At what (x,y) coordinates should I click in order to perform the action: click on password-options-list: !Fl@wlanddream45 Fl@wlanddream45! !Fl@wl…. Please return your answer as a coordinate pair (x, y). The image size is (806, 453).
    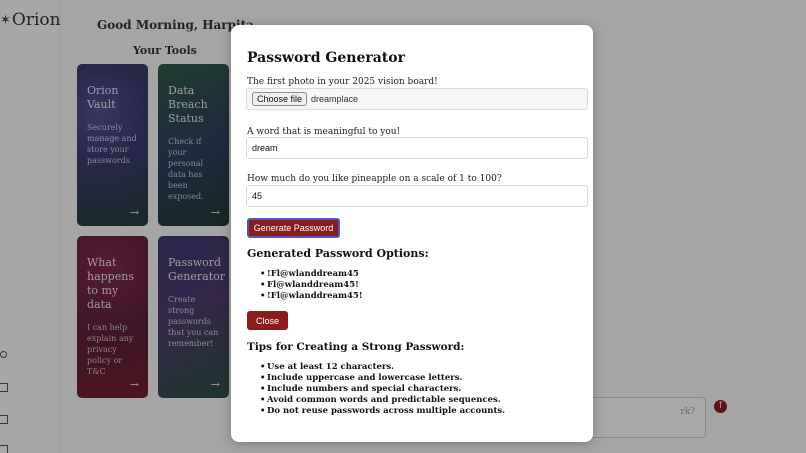
    Looking at the image, I should click on (311, 285).